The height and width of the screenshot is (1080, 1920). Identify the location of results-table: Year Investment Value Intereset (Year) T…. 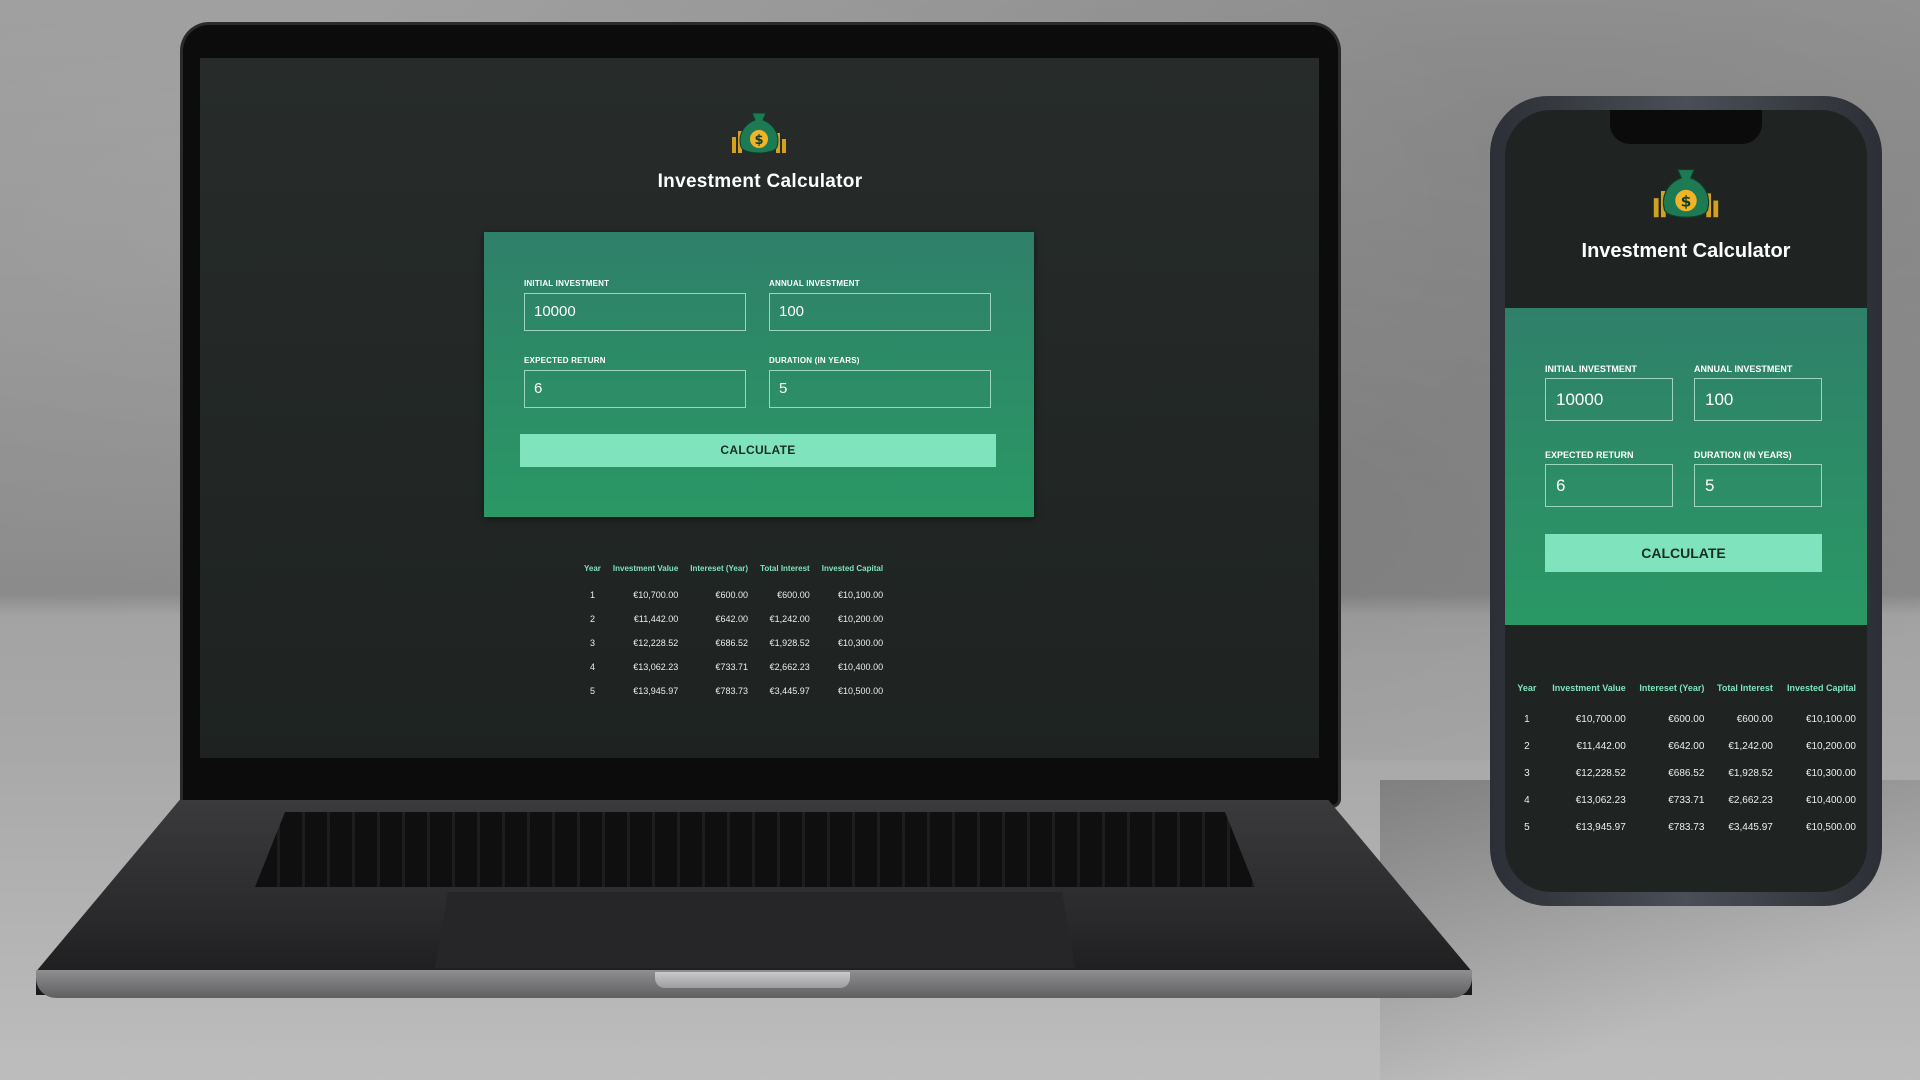
(1686, 761).